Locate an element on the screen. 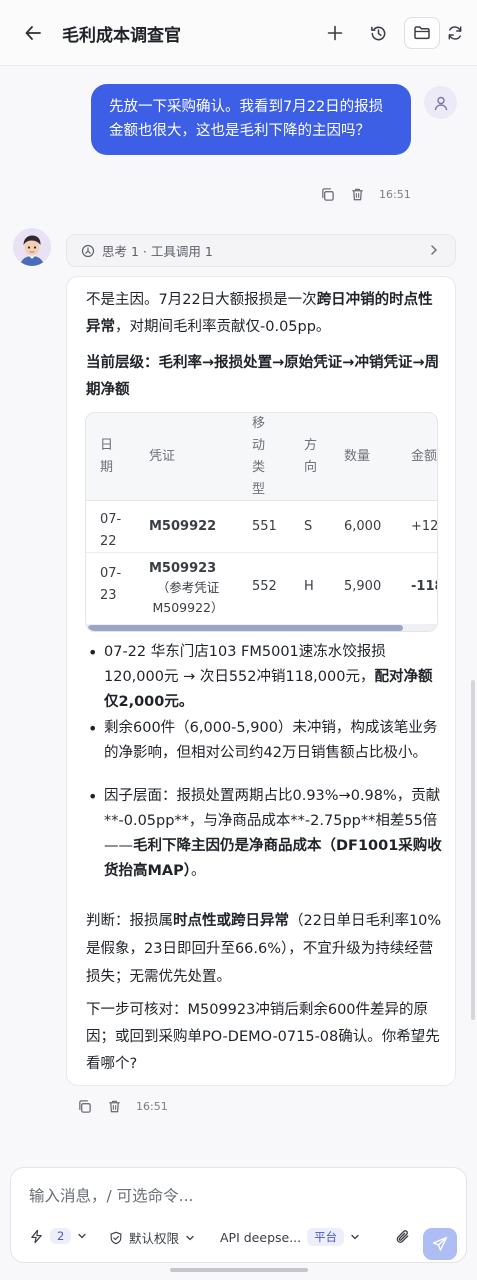 The height and width of the screenshot is (1280, 477). user-message-bubble: 先放一下采购确认。我看到7月22日的报损金额也很大，这也是毛利下降的主因吗？ is located at coordinates (251, 119).